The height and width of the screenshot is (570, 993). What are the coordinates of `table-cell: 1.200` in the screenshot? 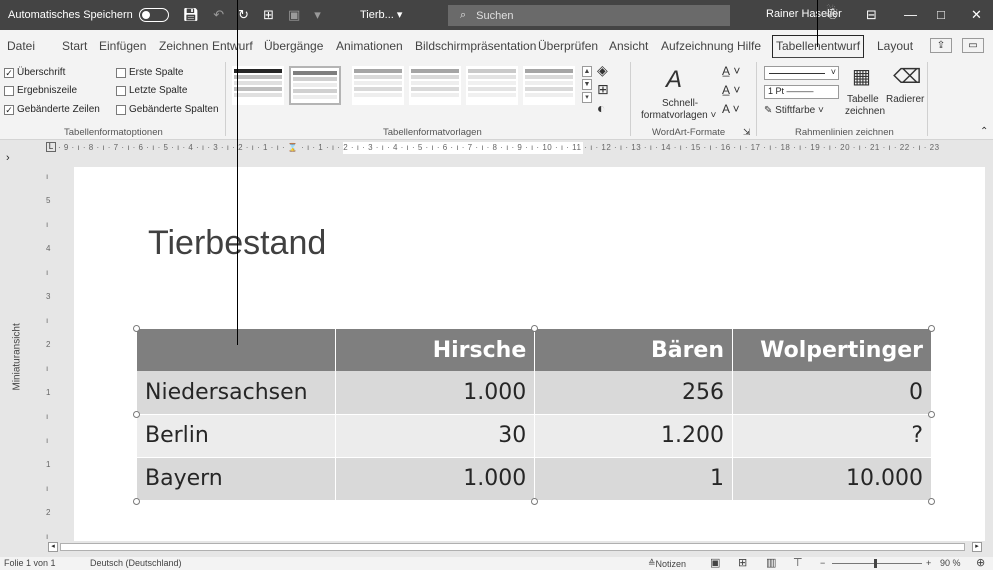 It's located at (634, 436).